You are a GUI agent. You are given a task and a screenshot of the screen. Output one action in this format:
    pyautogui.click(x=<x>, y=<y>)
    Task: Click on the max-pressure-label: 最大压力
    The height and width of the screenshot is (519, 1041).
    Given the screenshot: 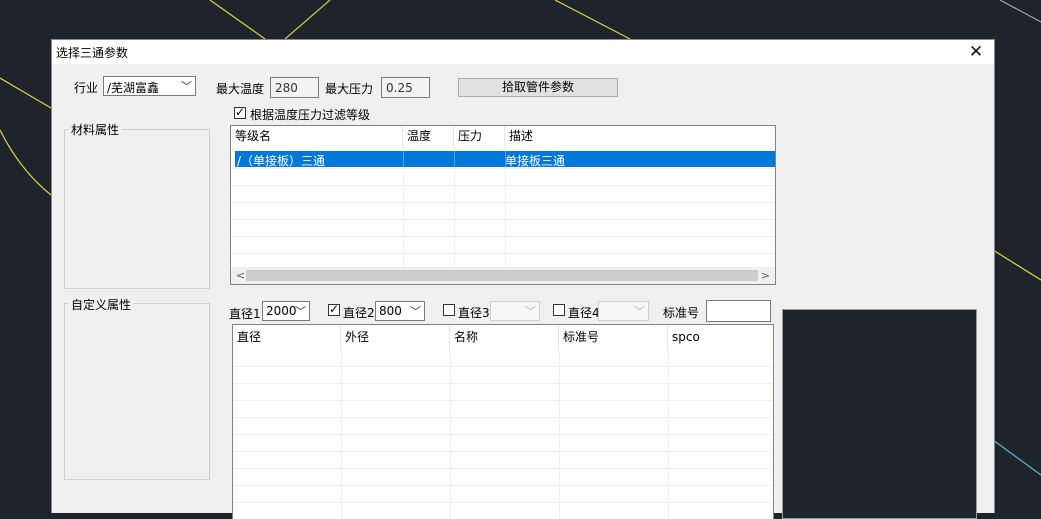 What is the action you would take?
    pyautogui.click(x=349, y=89)
    